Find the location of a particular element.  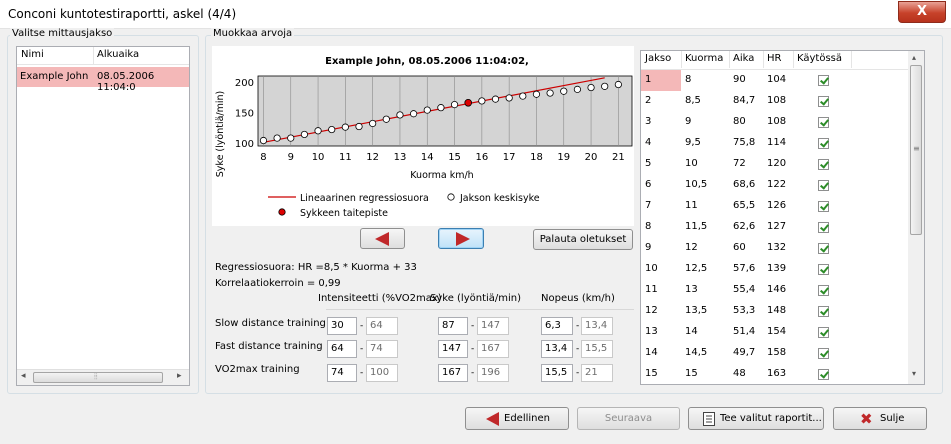

hr-from-input: 167 is located at coordinates (453, 373).